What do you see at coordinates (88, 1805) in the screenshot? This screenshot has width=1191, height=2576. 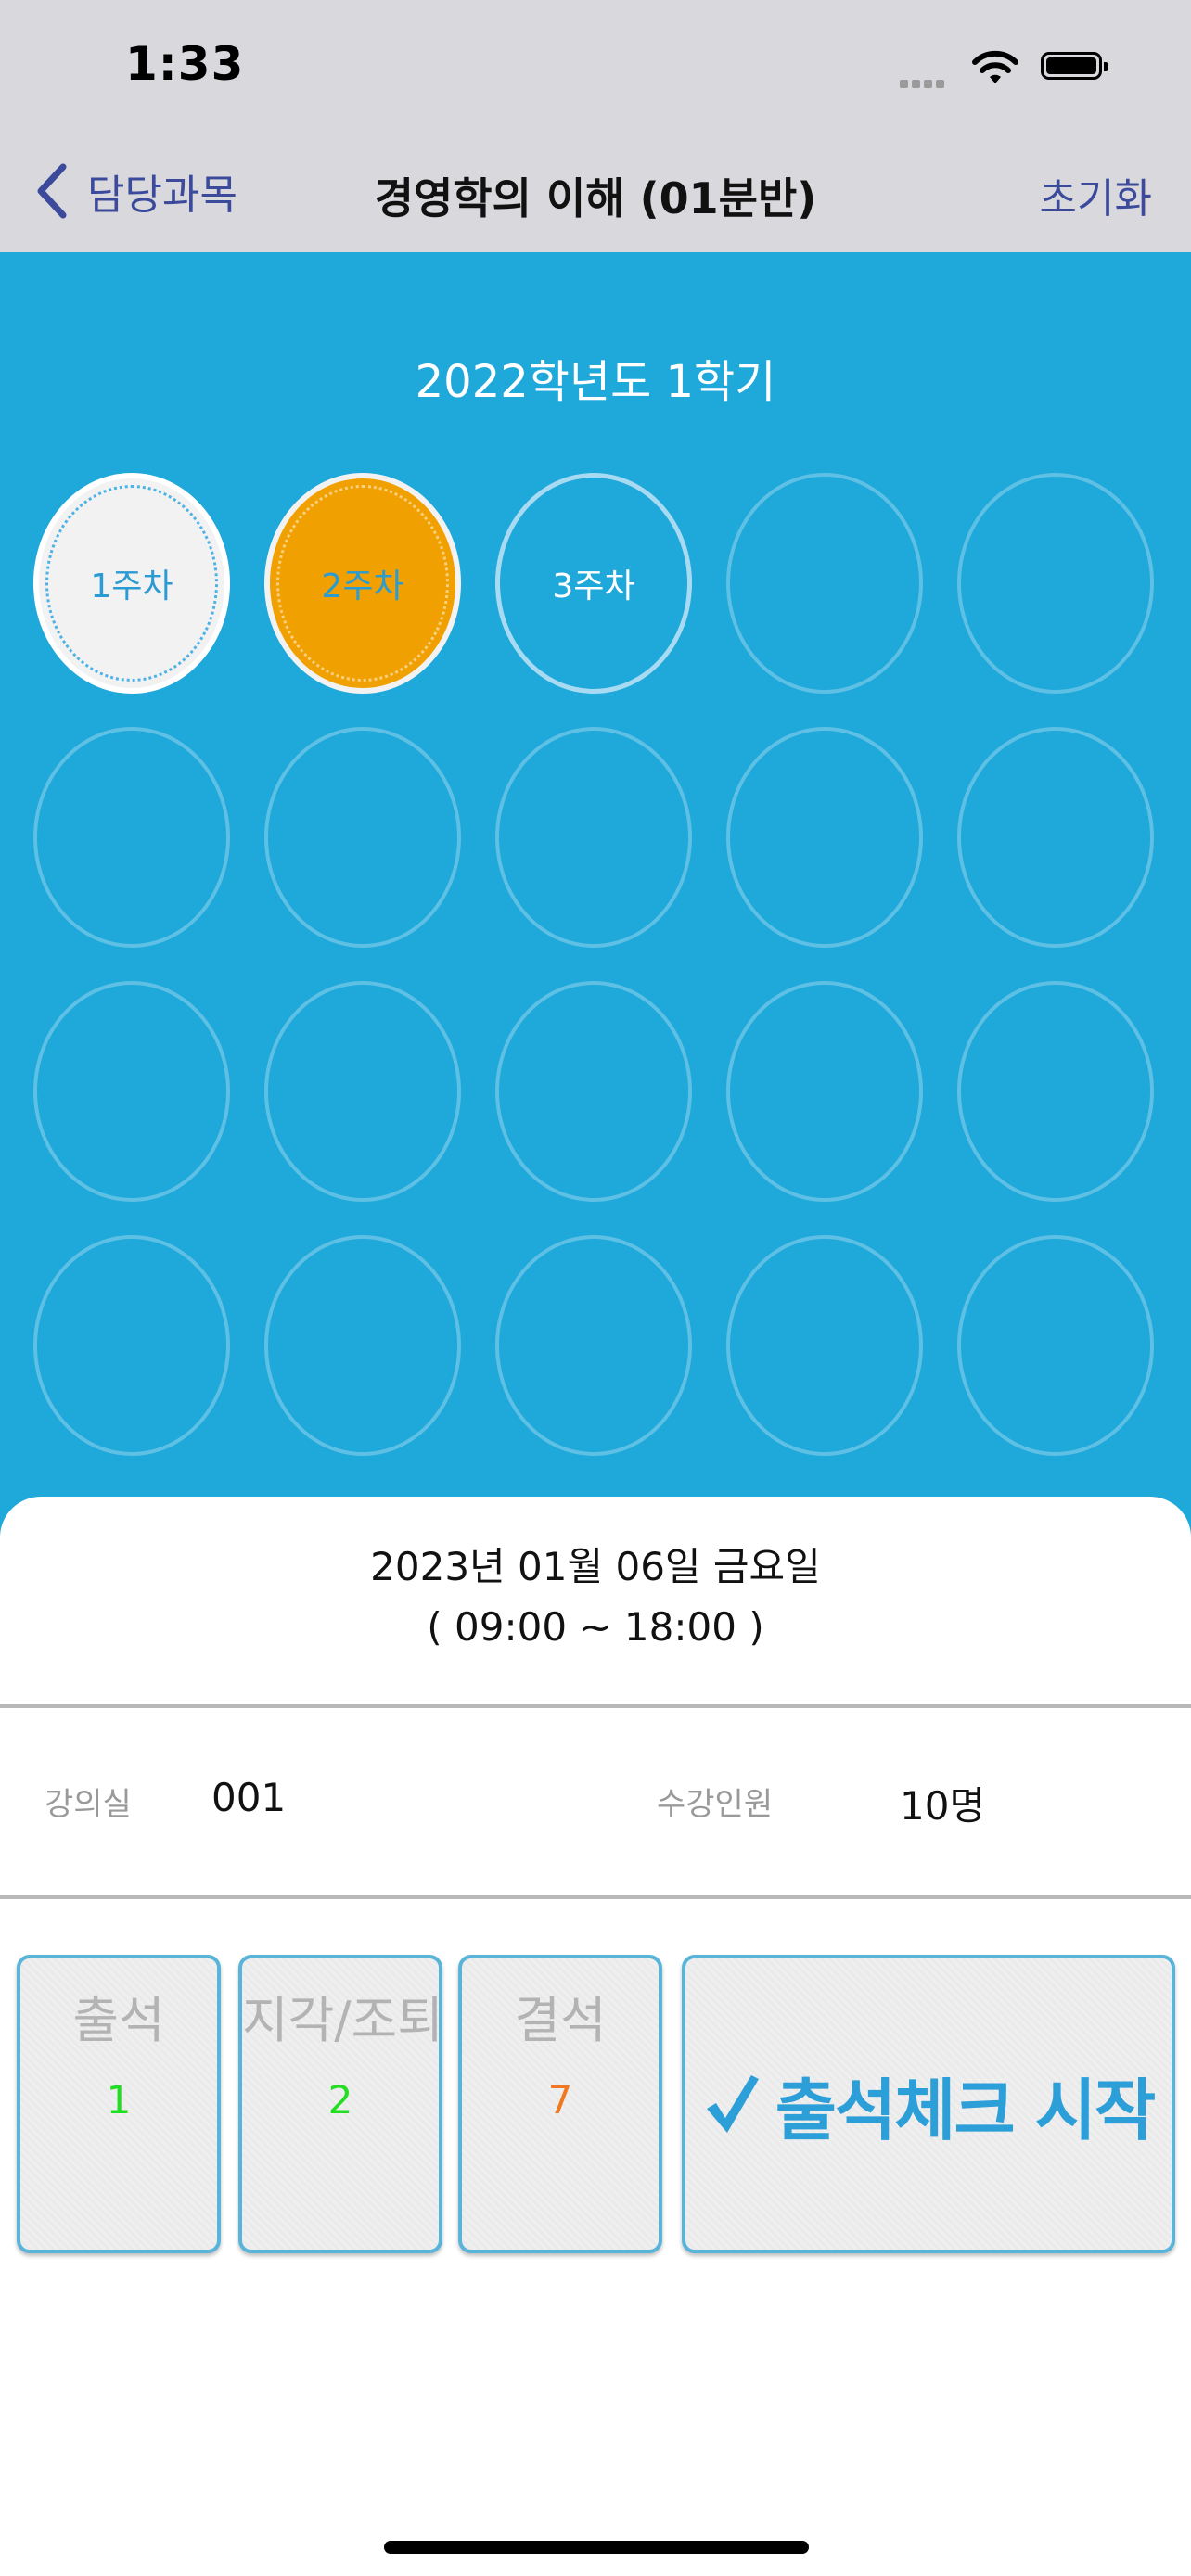 I see `room-label: 강의실` at bounding box center [88, 1805].